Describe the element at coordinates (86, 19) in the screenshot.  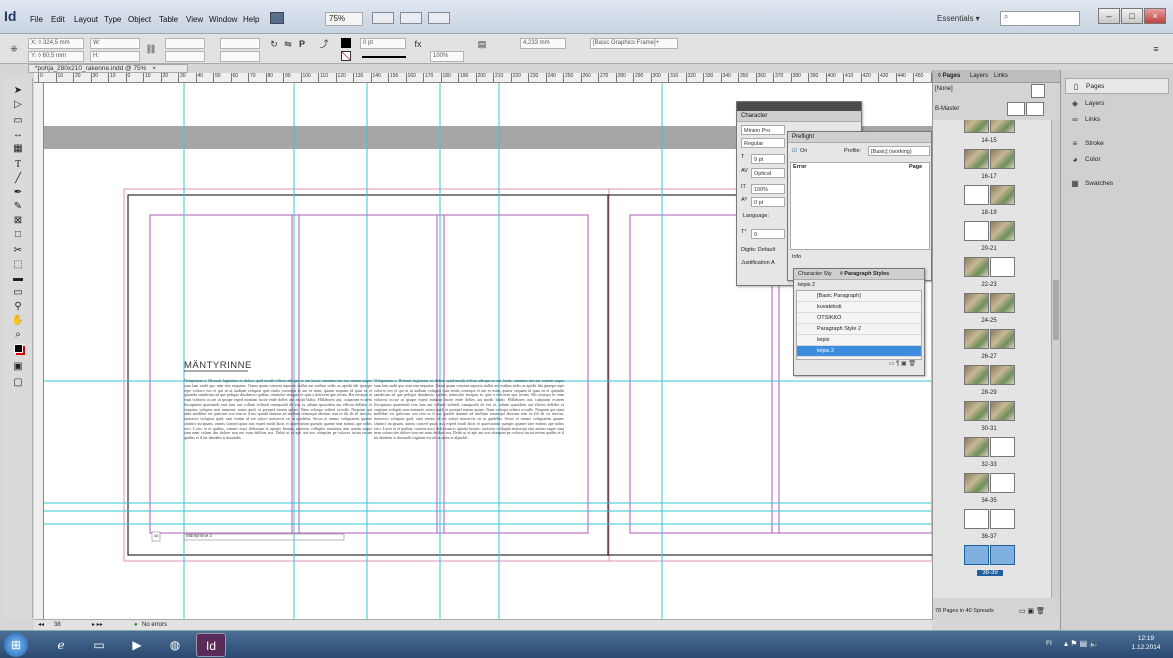
I see `menu-layout: Layout` at that location.